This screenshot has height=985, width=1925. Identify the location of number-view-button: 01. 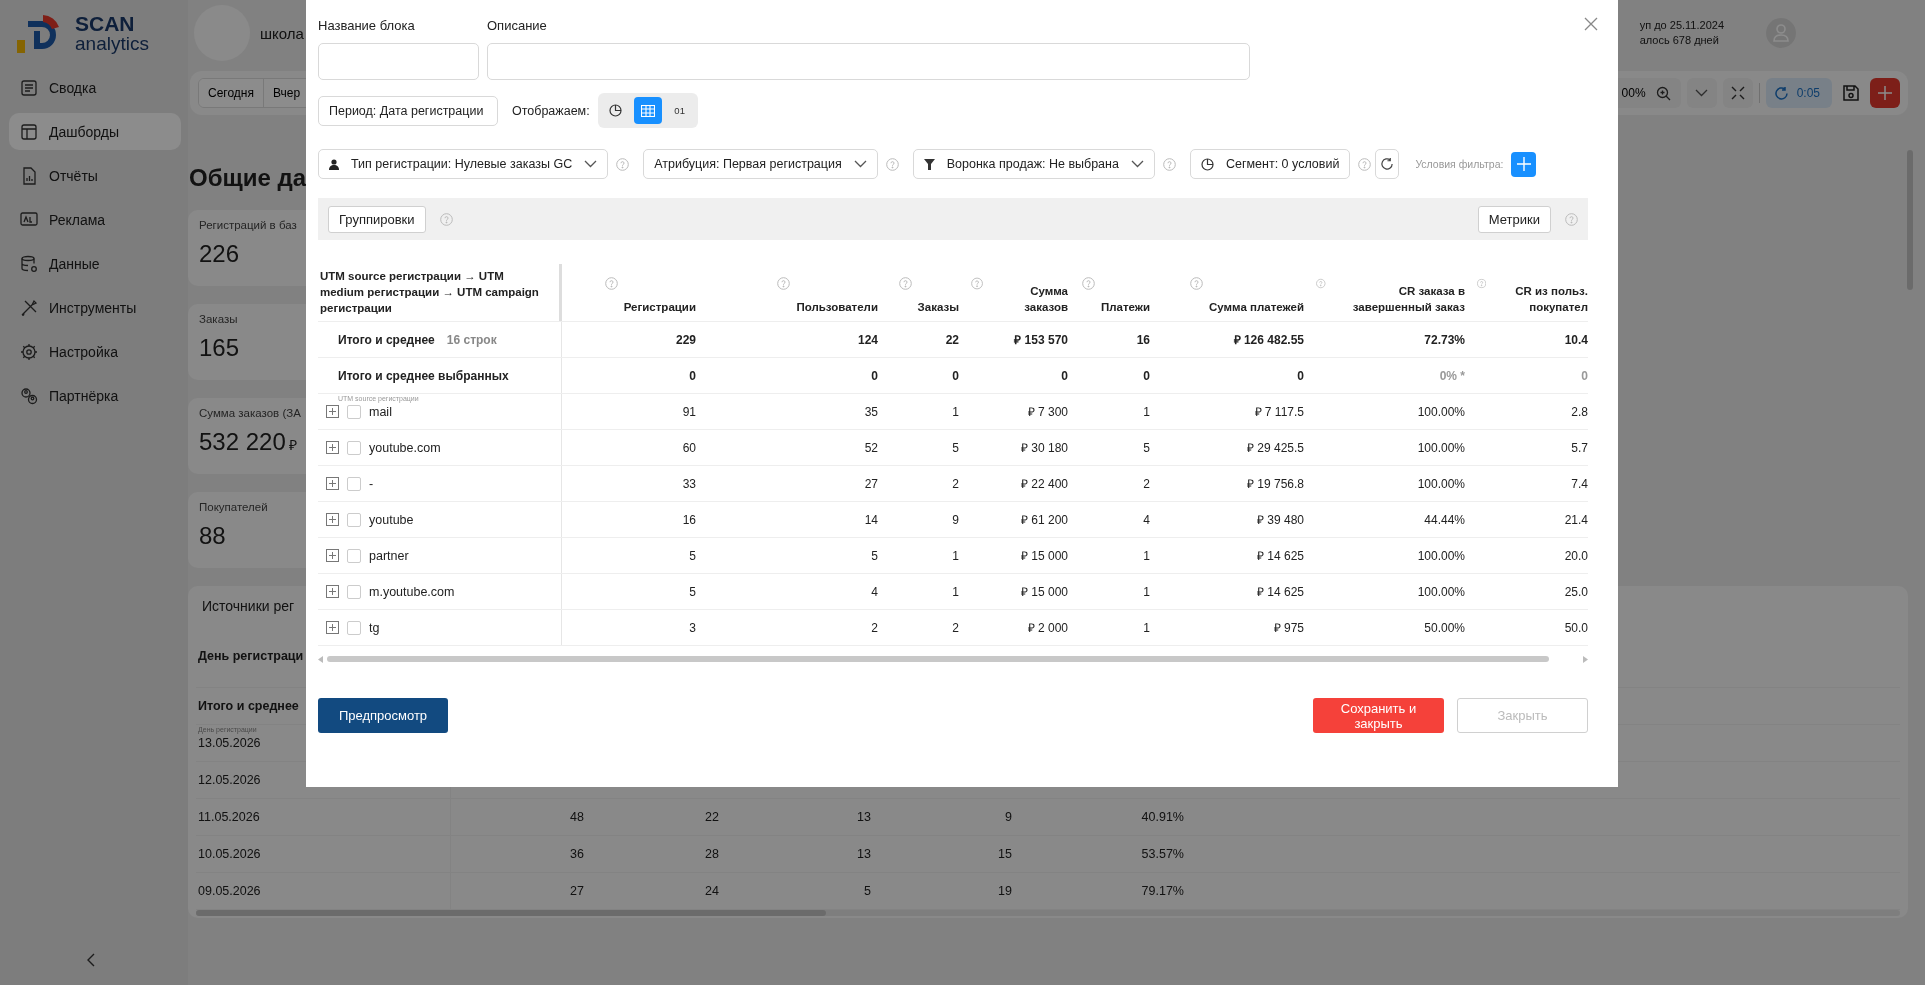
(679, 110).